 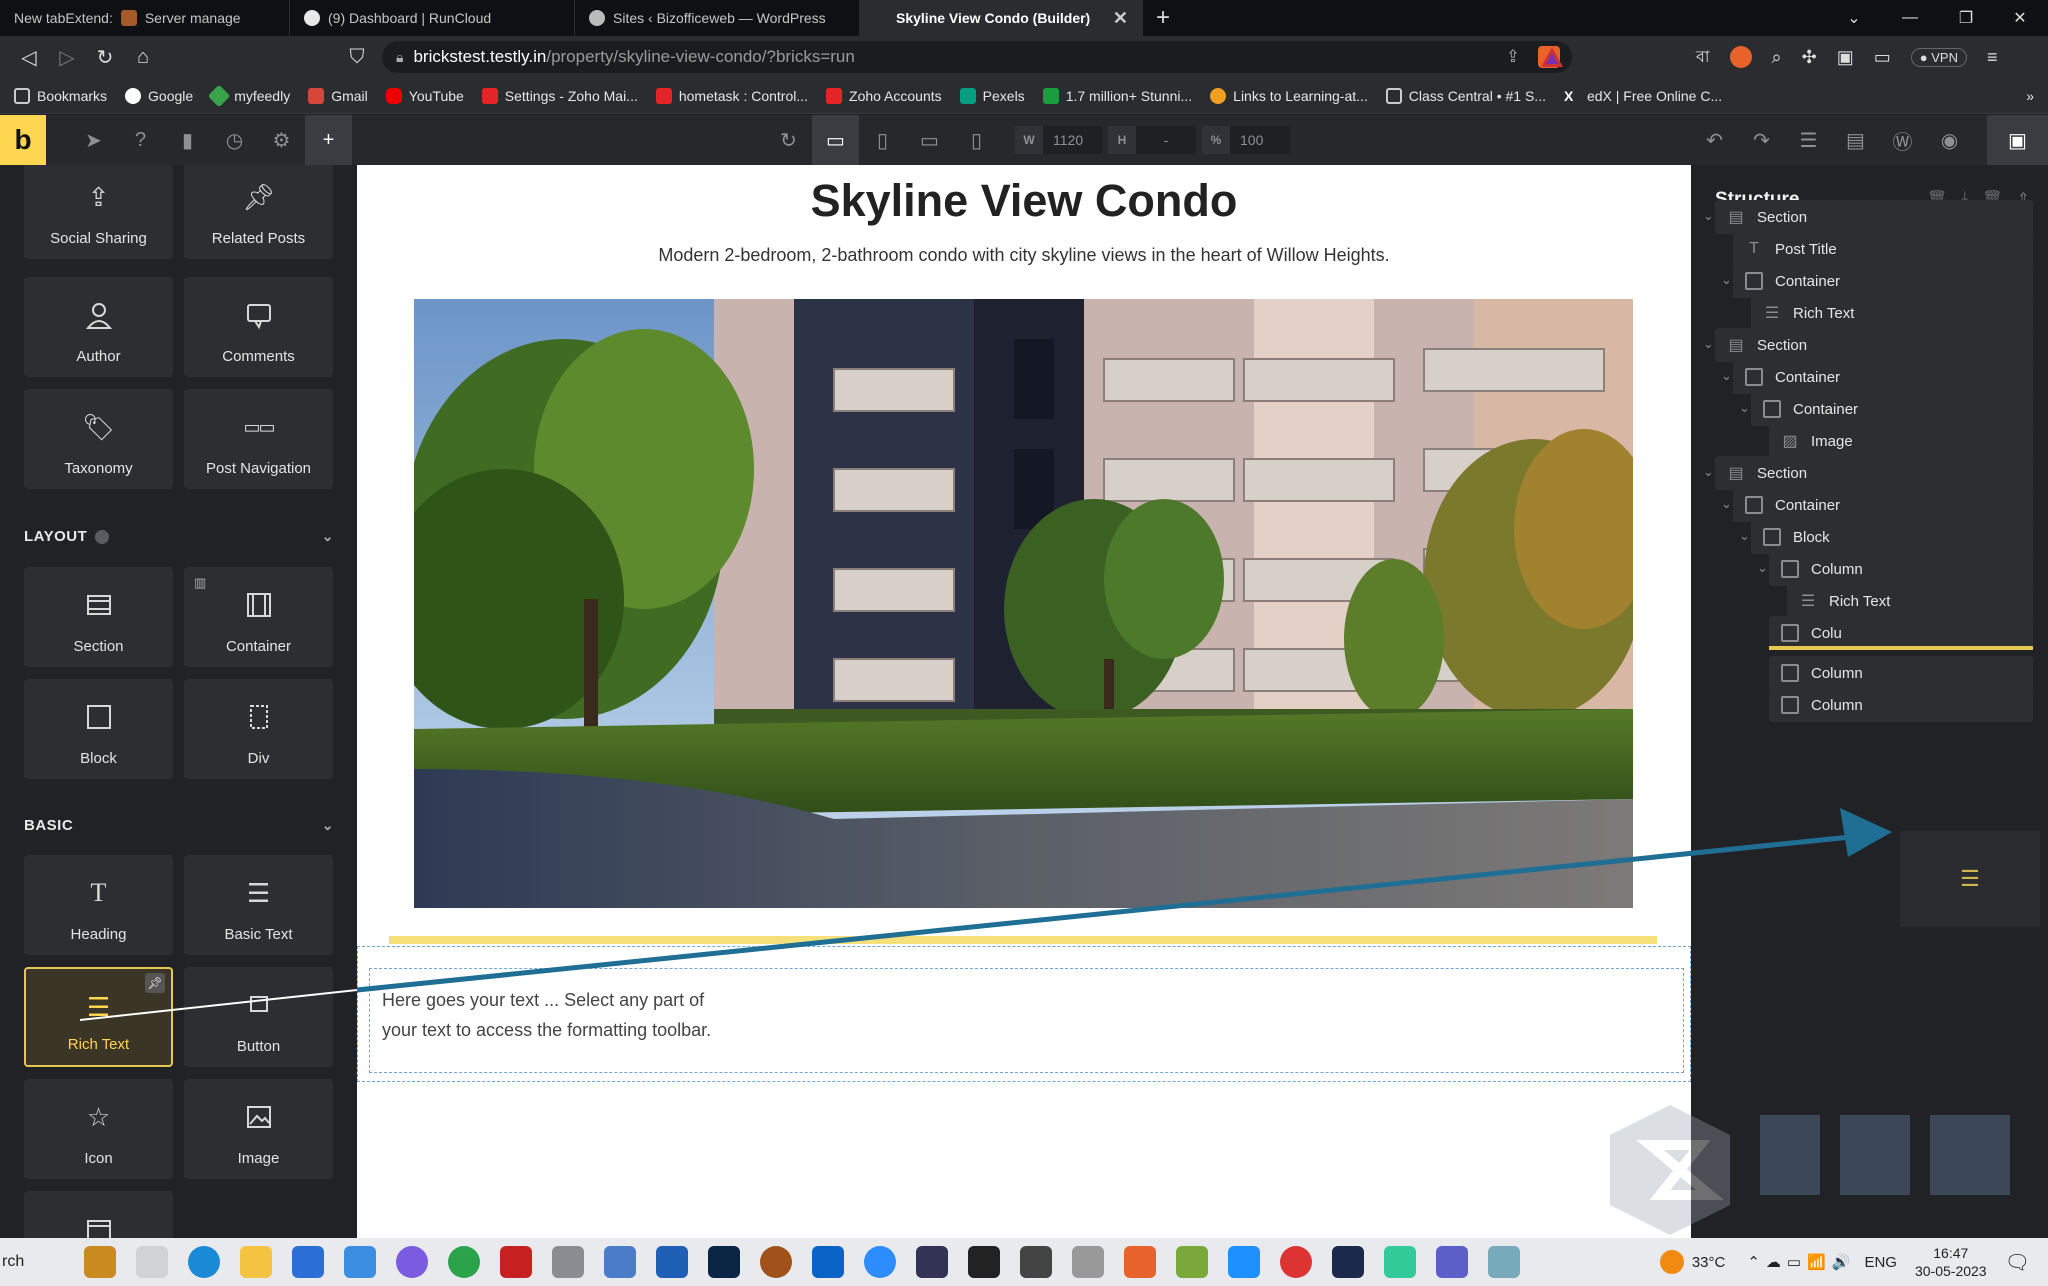 What do you see at coordinates (159, 95) in the screenshot?
I see `bookmark-item: Google` at bounding box center [159, 95].